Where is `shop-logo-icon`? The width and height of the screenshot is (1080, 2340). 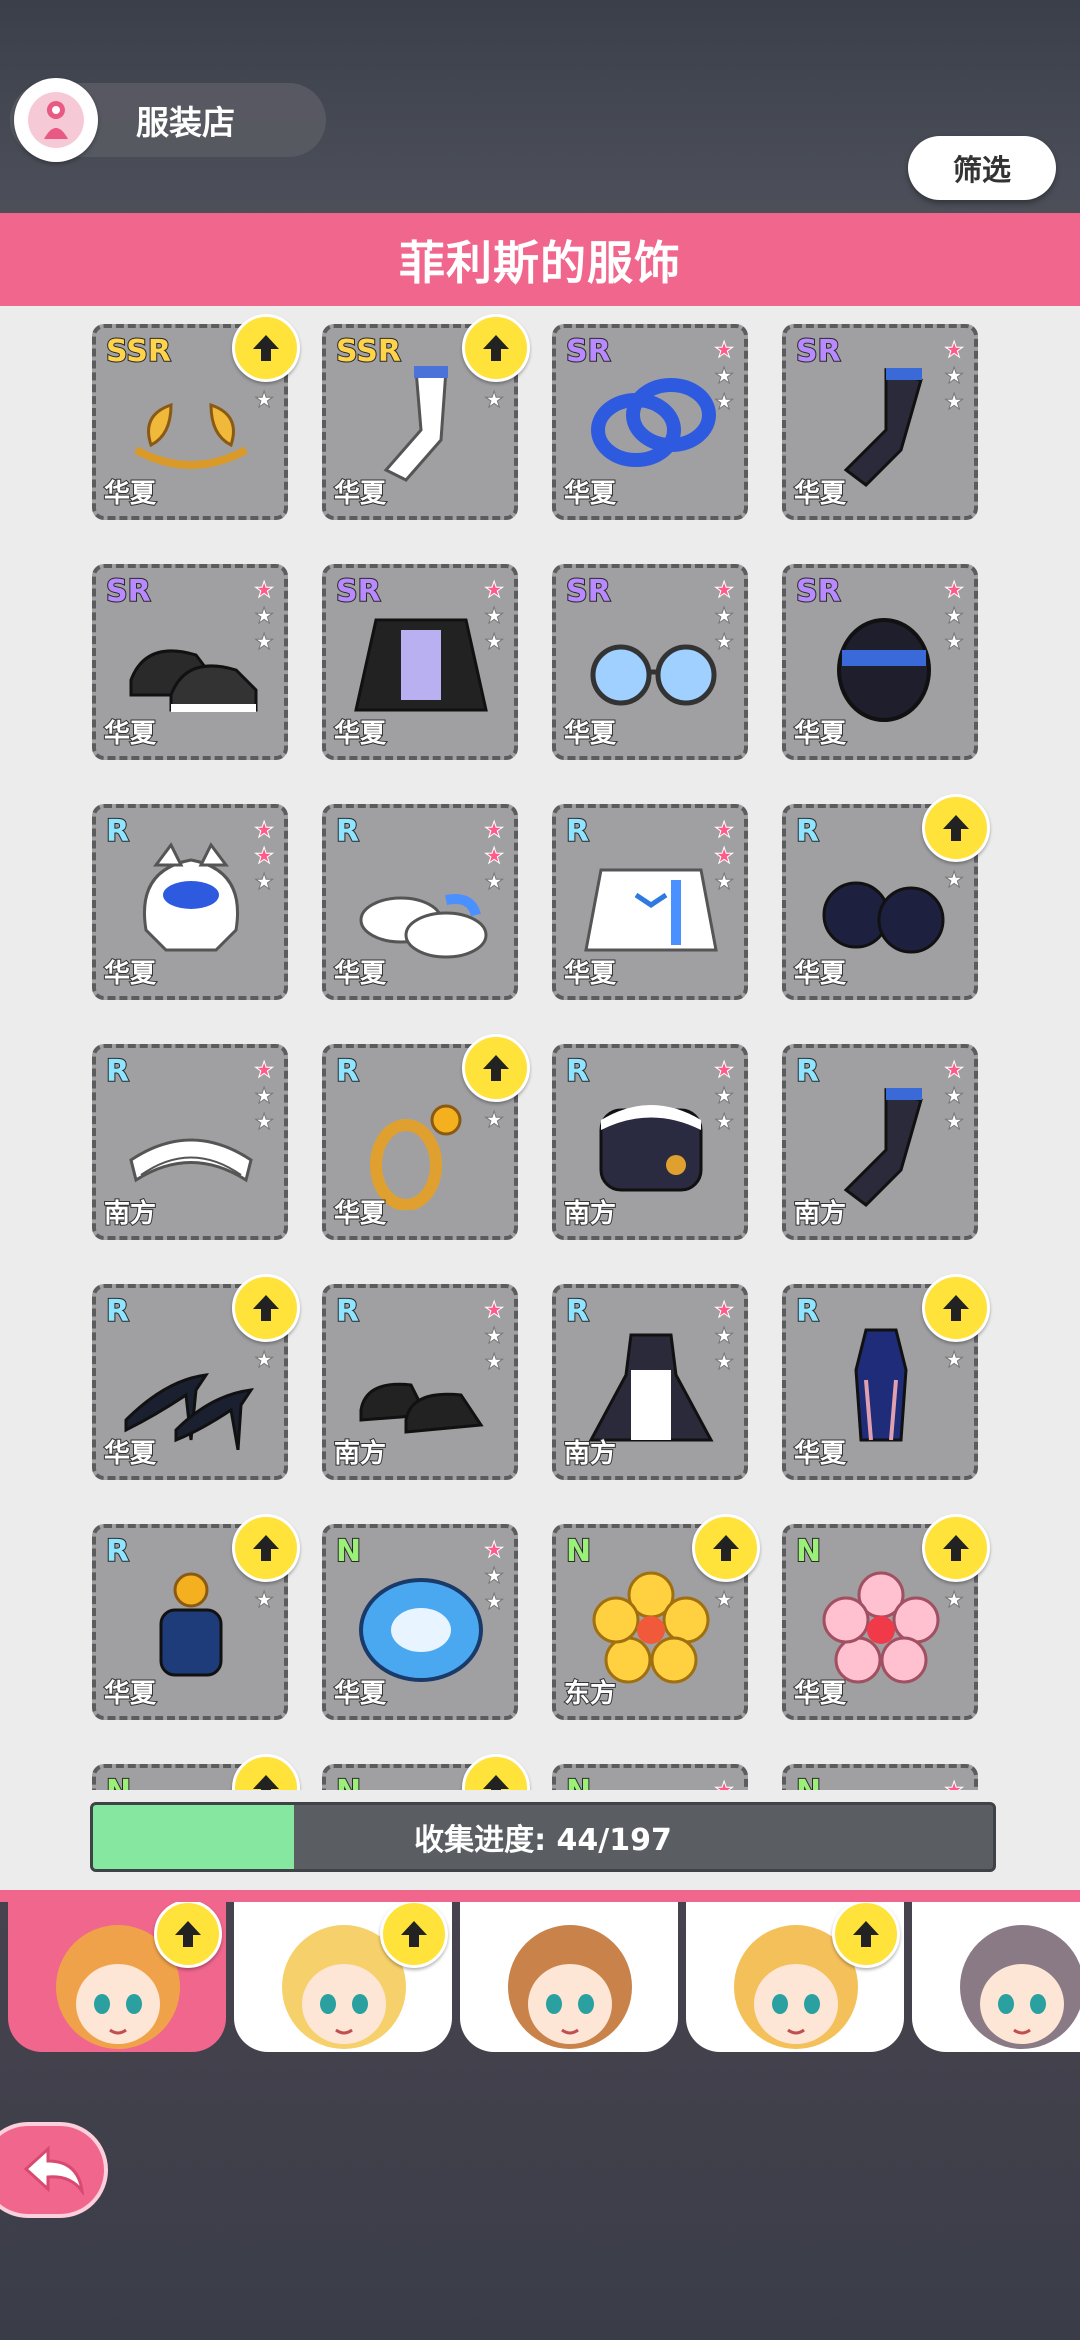
shop-logo-icon is located at coordinates (56, 120).